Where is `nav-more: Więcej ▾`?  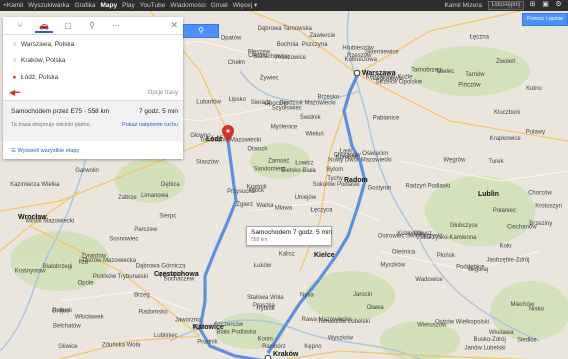 nav-more: Więcej ▾ is located at coordinates (245, 5).